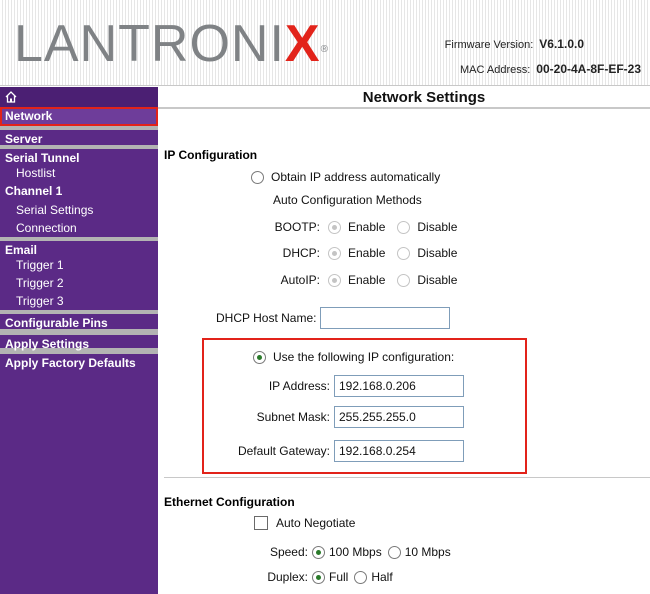 This screenshot has width=650, height=594. I want to click on dhcp-disable-radio, so click(404, 253).